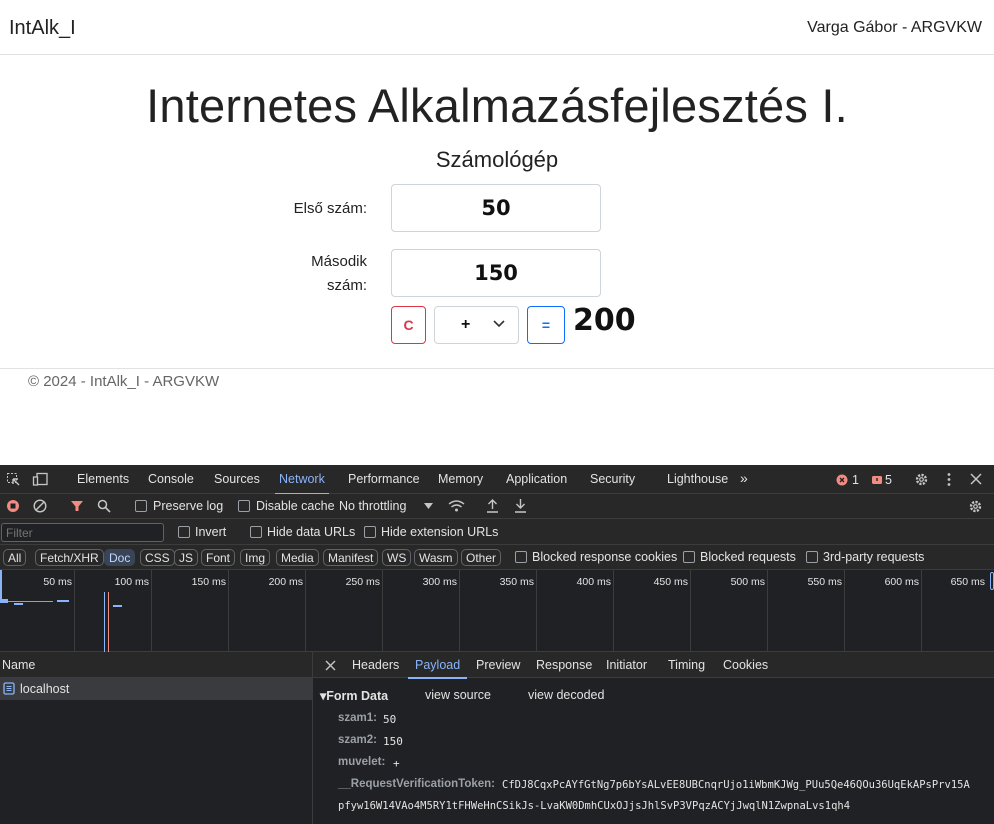 Image resolution: width=994 pixels, height=824 pixels. What do you see at coordinates (744, 478) in the screenshot?
I see `more-tabs-button: »` at bounding box center [744, 478].